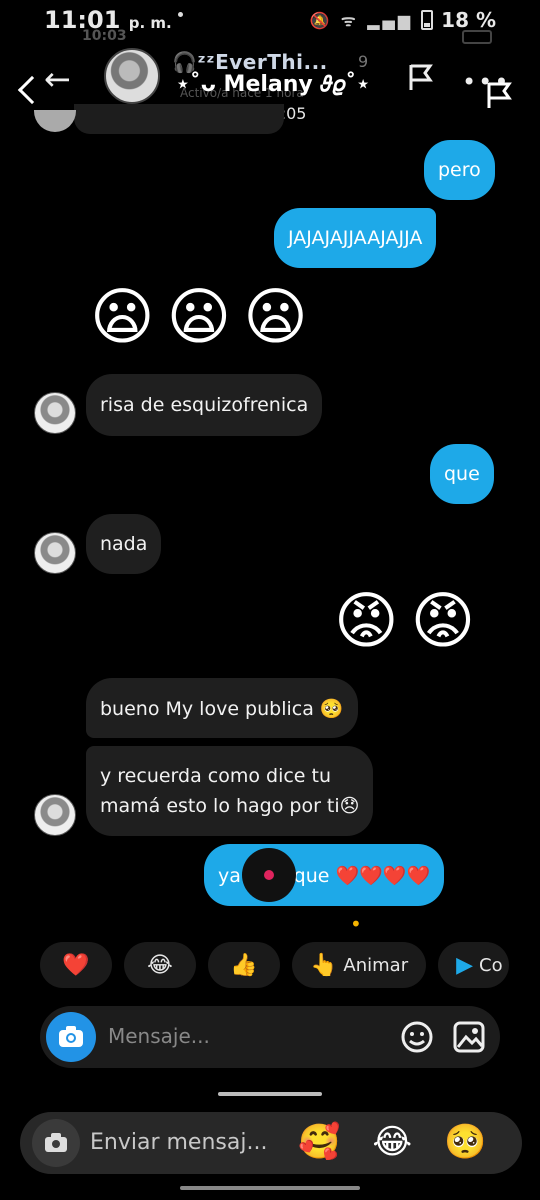 The height and width of the screenshot is (1200, 540). What do you see at coordinates (404, 621) in the screenshot?
I see `emoji-message: 😡 😡` at bounding box center [404, 621].